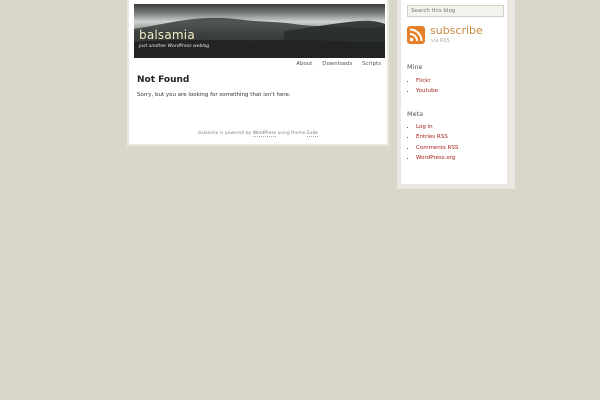  I want to click on subscribe-subtitle: via RSS, so click(440, 41).